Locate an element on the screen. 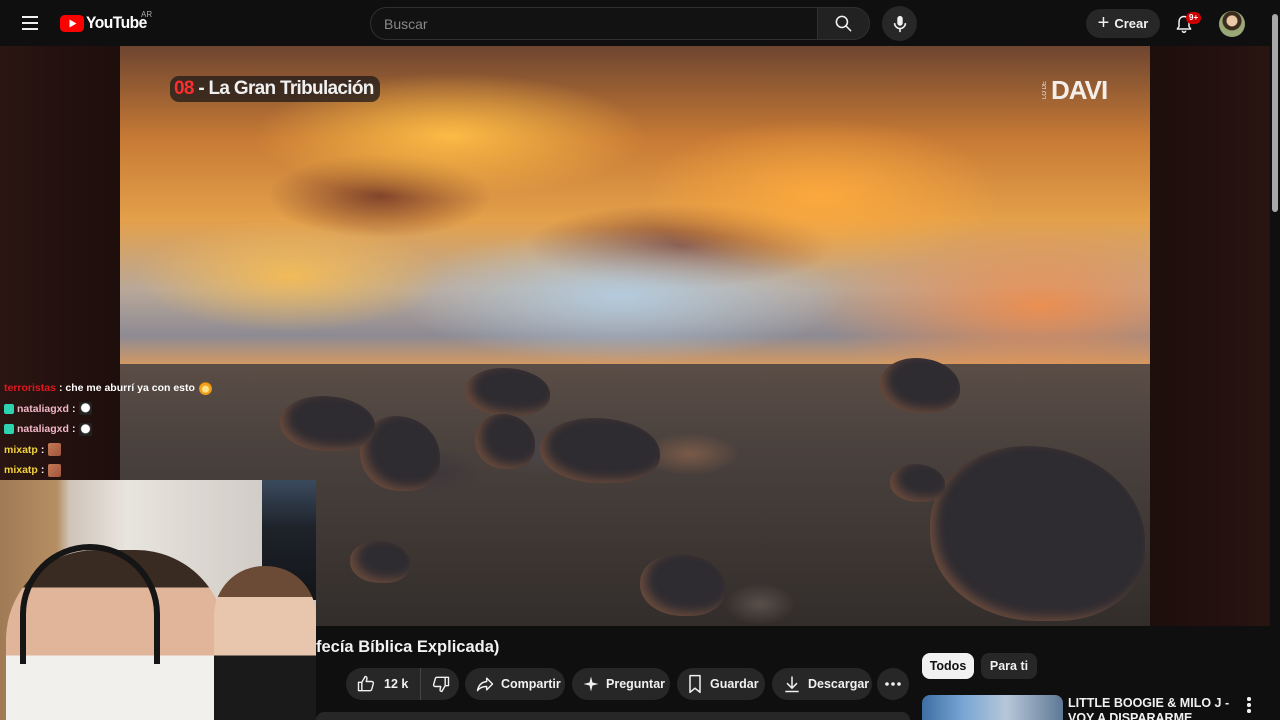 The height and width of the screenshot is (720, 1280). voice-search-button is located at coordinates (899, 23).